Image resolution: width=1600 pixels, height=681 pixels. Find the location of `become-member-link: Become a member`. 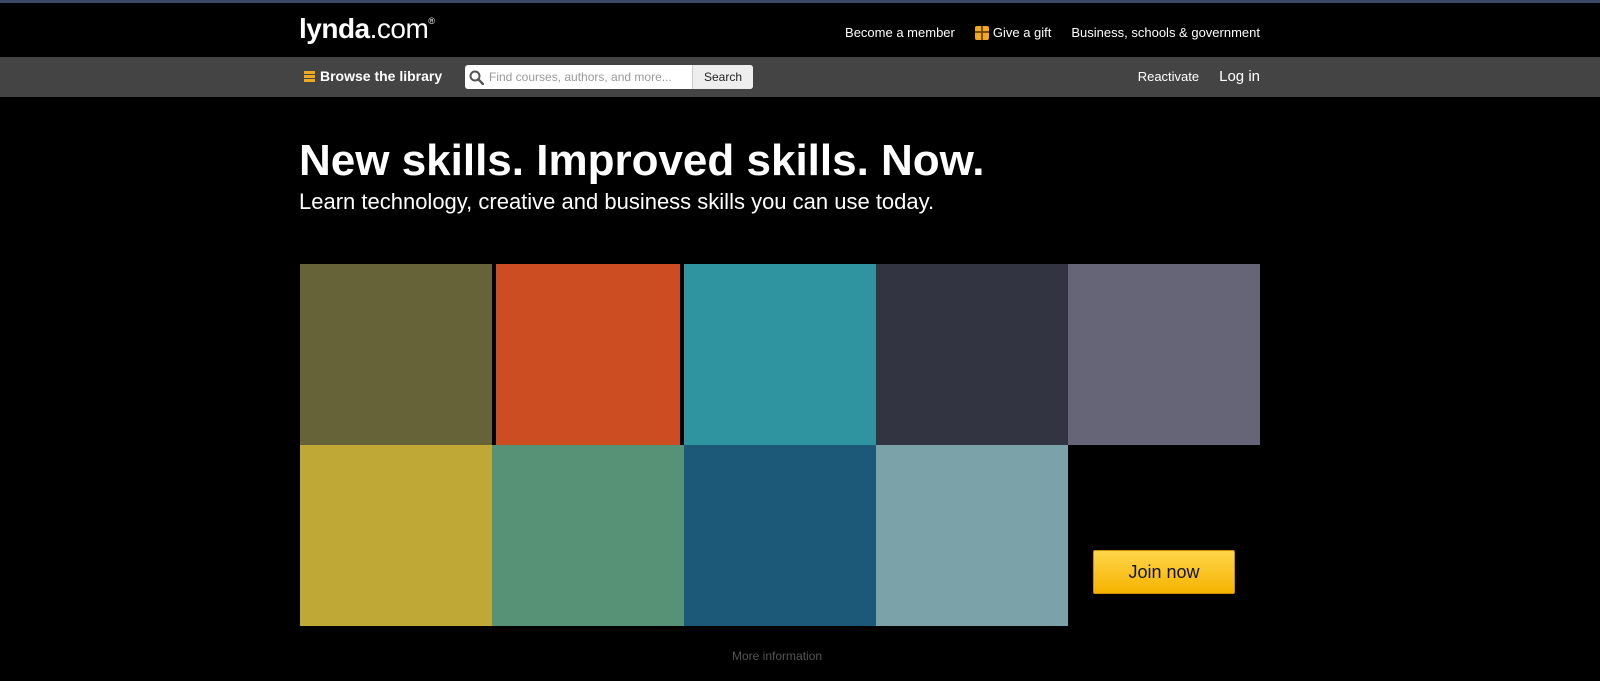

become-member-link: Become a member is located at coordinates (900, 32).